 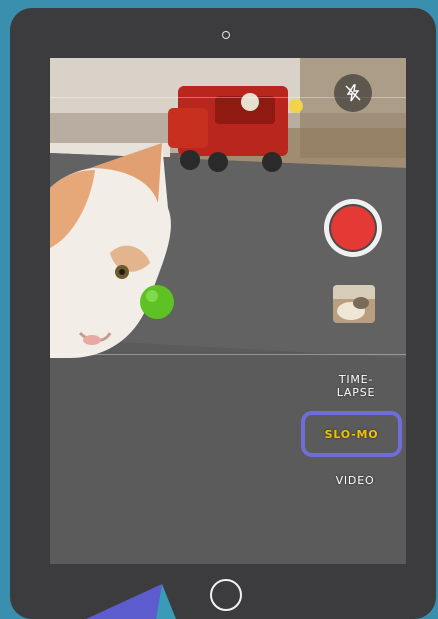 I want to click on grid-line-bottom, so click(x=228, y=354).